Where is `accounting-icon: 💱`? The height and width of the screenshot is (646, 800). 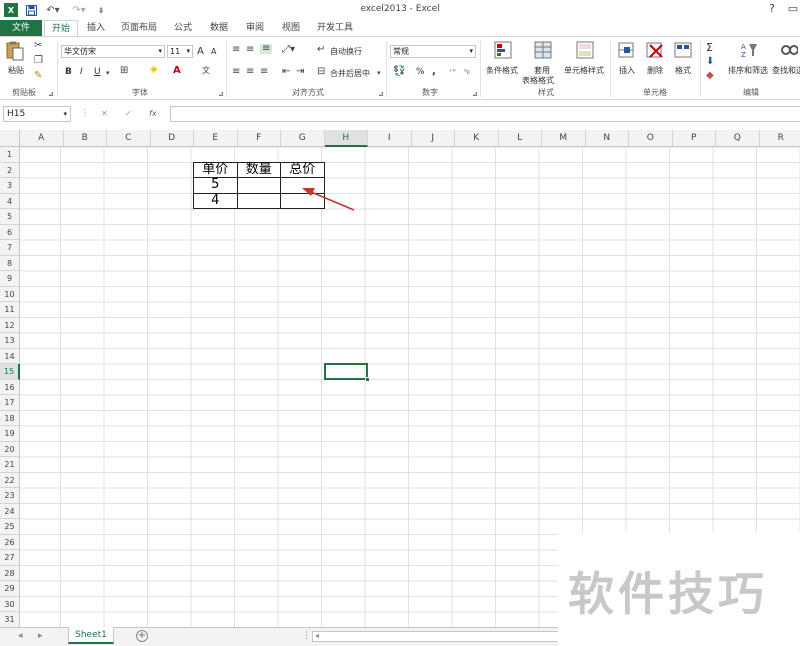 accounting-icon: 💱 is located at coordinates (399, 72).